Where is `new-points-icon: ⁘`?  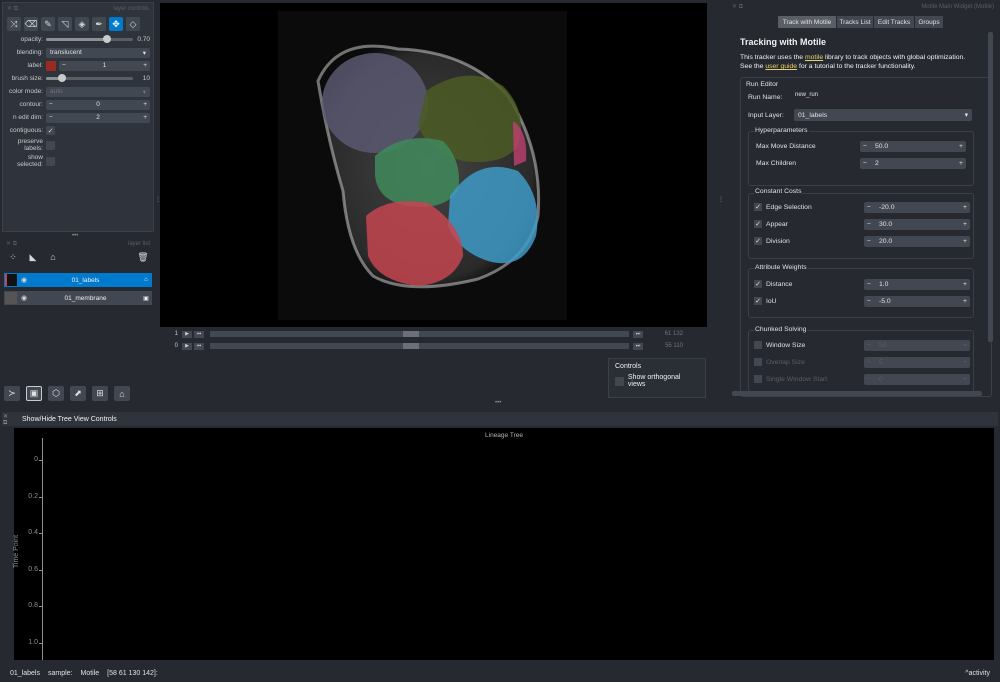 new-points-icon: ⁘ is located at coordinates (13, 257).